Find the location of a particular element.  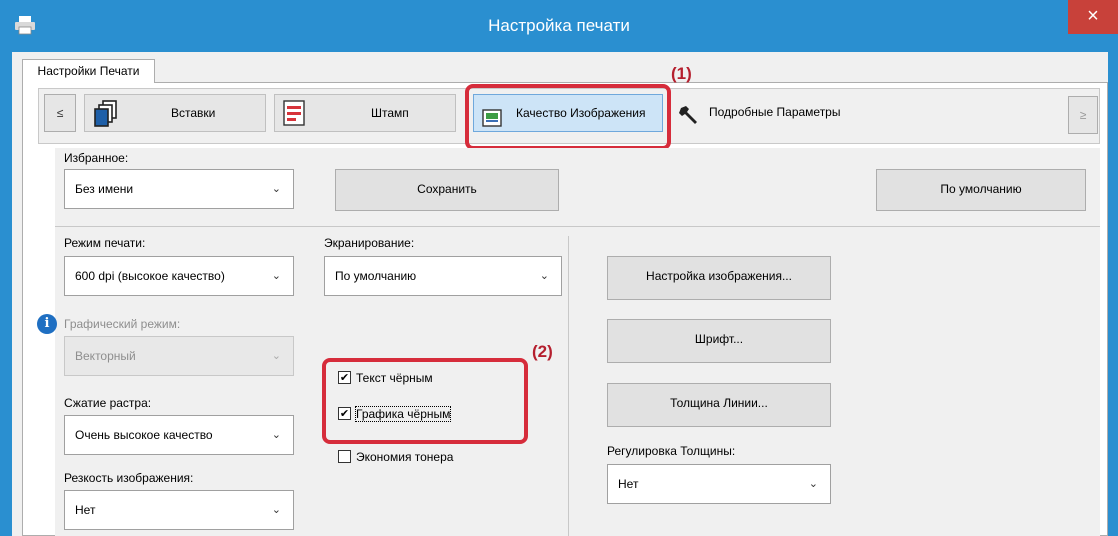

subtab-inserts: Вставки is located at coordinates (175, 113).